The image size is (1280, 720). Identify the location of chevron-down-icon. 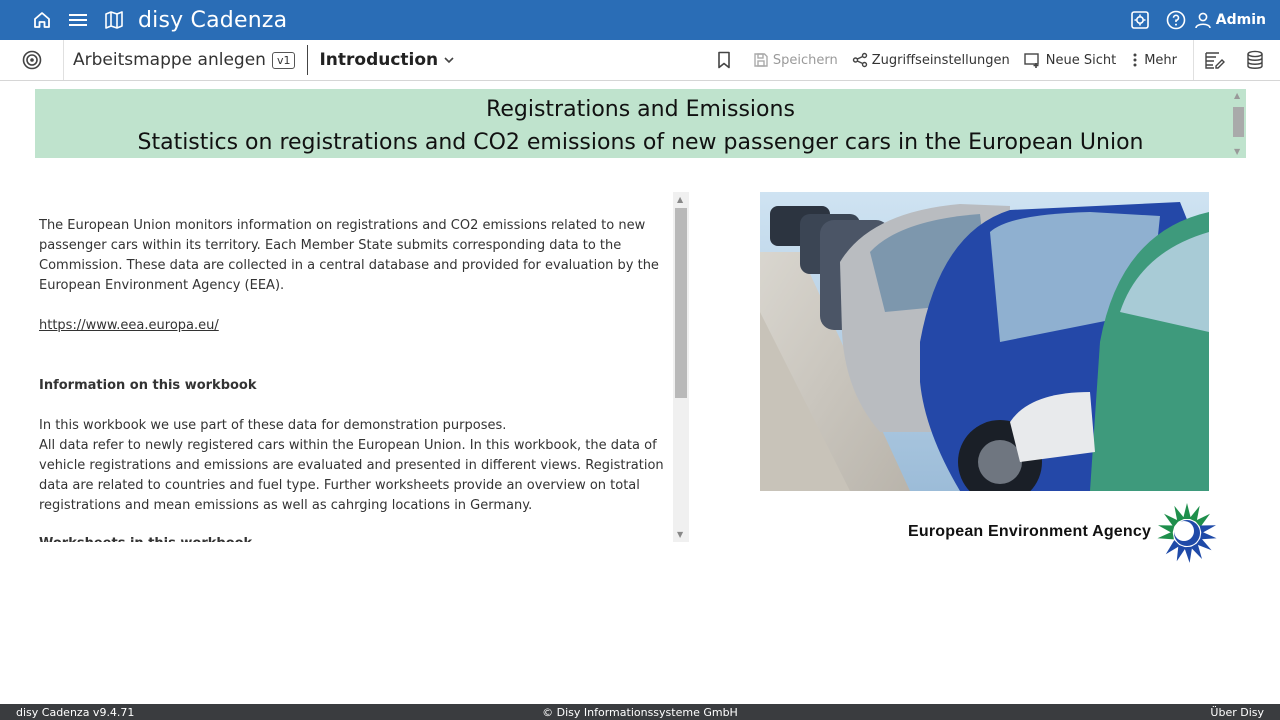
(449, 60).